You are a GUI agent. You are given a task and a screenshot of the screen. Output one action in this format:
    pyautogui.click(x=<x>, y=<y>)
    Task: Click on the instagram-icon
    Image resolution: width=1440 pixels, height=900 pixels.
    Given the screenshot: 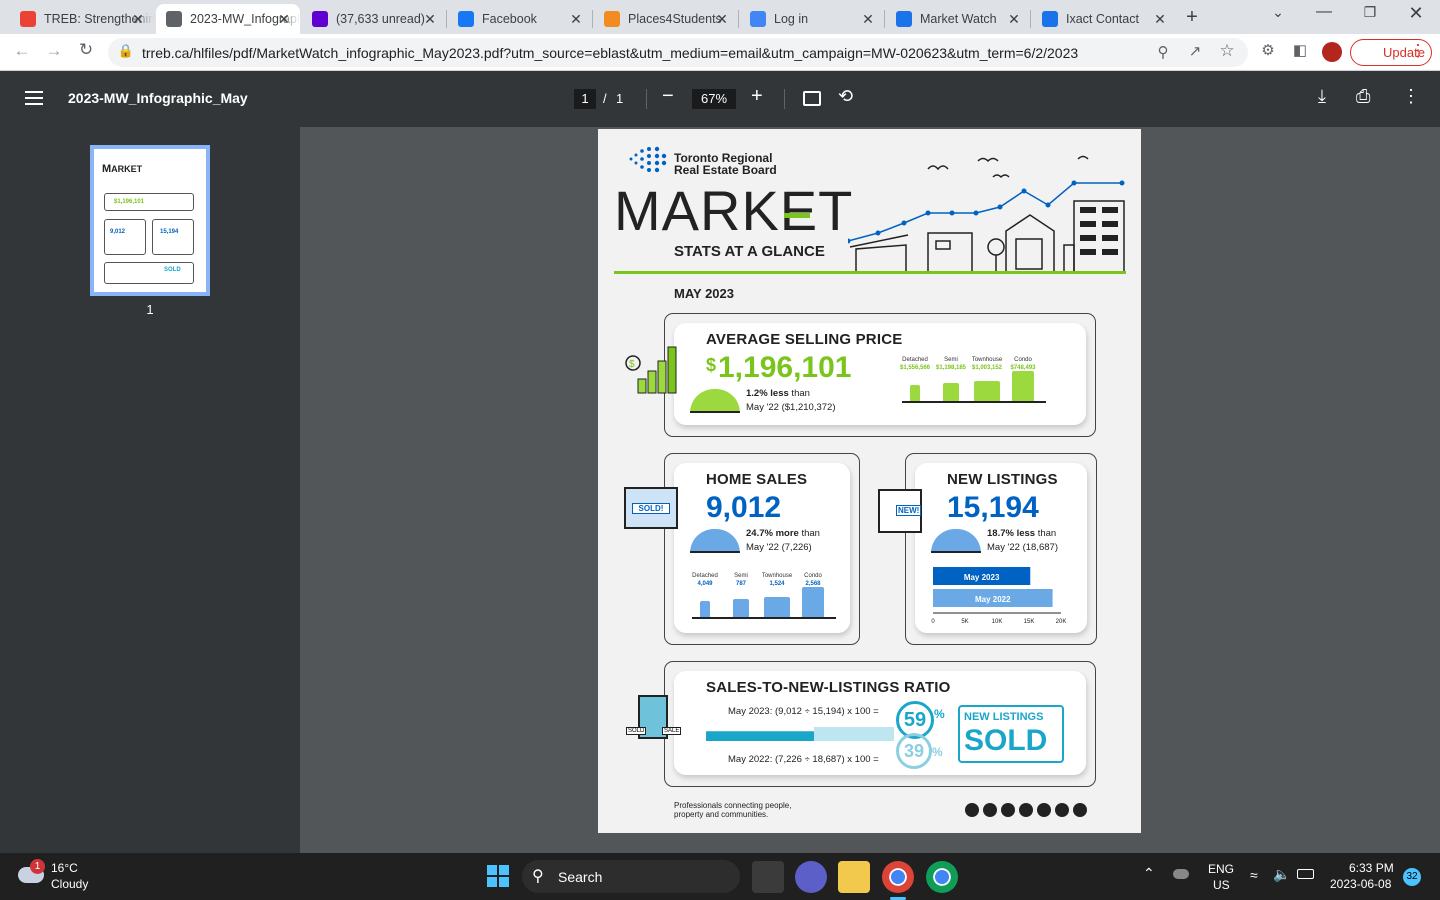 What is the action you would take?
    pyautogui.click(x=1026, y=810)
    